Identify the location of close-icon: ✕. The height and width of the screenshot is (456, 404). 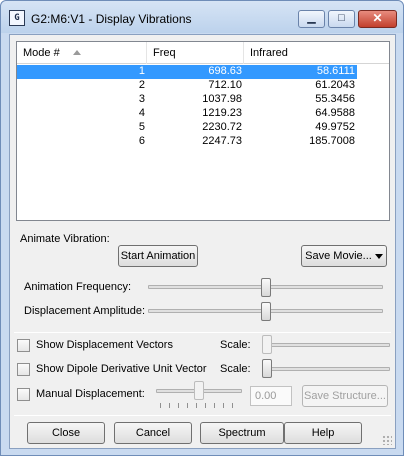
(377, 18).